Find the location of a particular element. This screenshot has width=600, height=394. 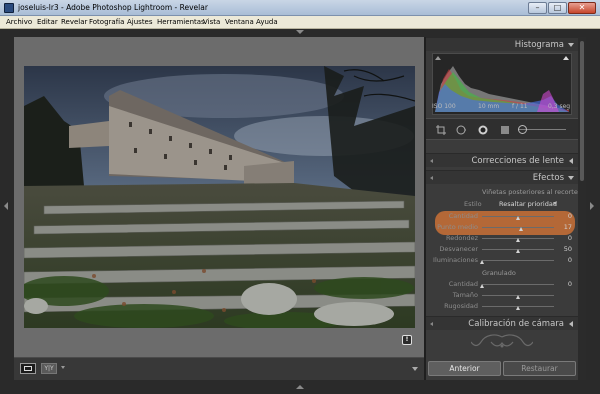

previous-button: Anterior is located at coordinates (464, 368).